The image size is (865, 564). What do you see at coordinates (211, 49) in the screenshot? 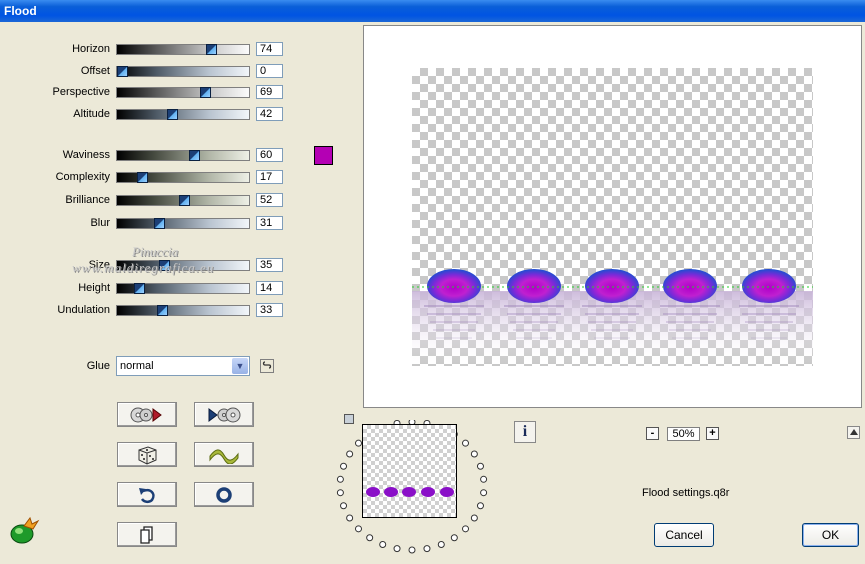
I see `slider-thumb-horizon` at bounding box center [211, 49].